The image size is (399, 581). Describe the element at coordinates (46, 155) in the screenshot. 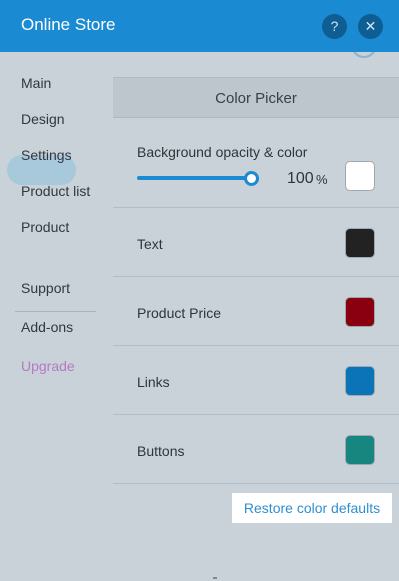

I see `sidebar-item-settings: Settings` at that location.